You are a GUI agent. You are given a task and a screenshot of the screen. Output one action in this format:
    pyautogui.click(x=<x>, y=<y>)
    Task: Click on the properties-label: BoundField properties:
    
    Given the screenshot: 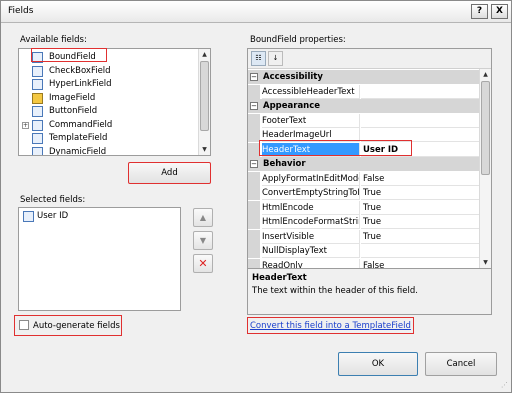 What is the action you would take?
    pyautogui.click(x=298, y=40)
    